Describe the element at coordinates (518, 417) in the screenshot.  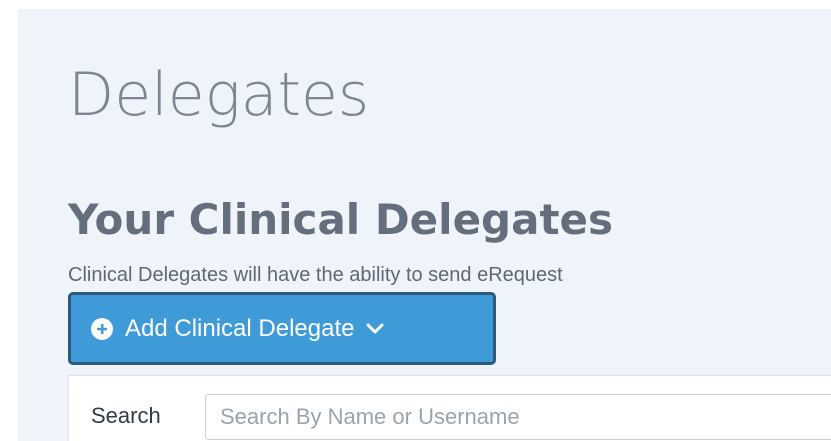
I see `search-input` at that location.